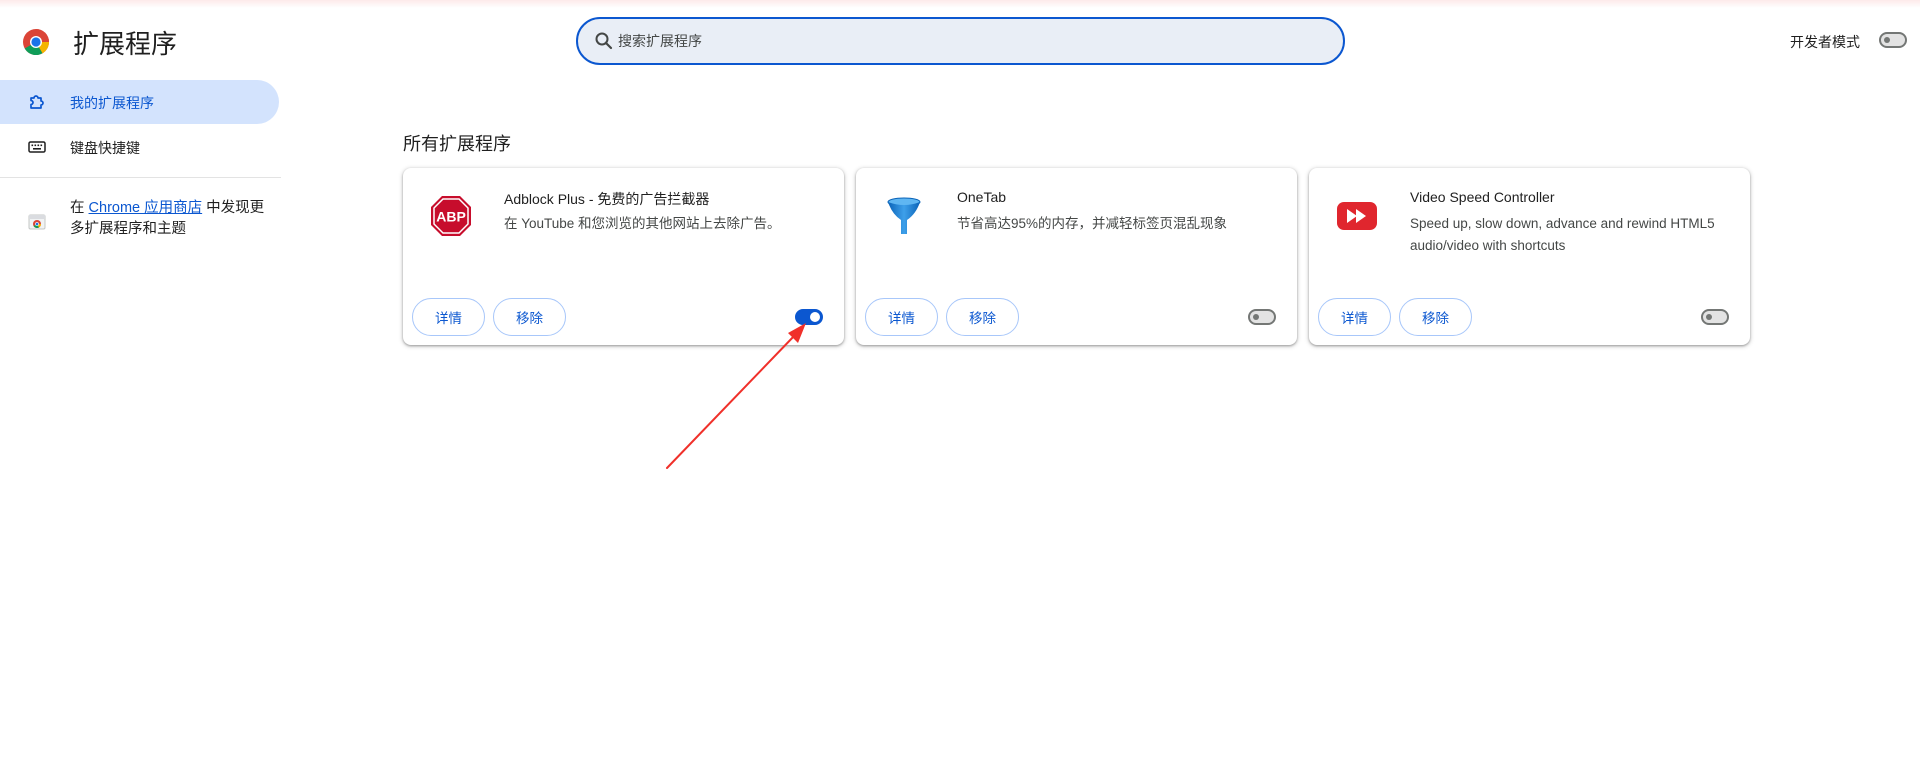 The width and height of the screenshot is (1920, 762). Describe the element at coordinates (960, 4) in the screenshot. I see `top-gradient-strip` at that location.